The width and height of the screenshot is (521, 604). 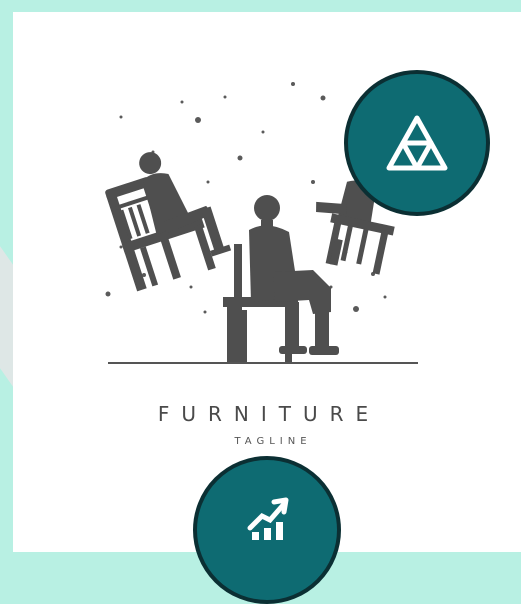 I want to click on brand-name: FURNITURE, so click(x=269, y=414).